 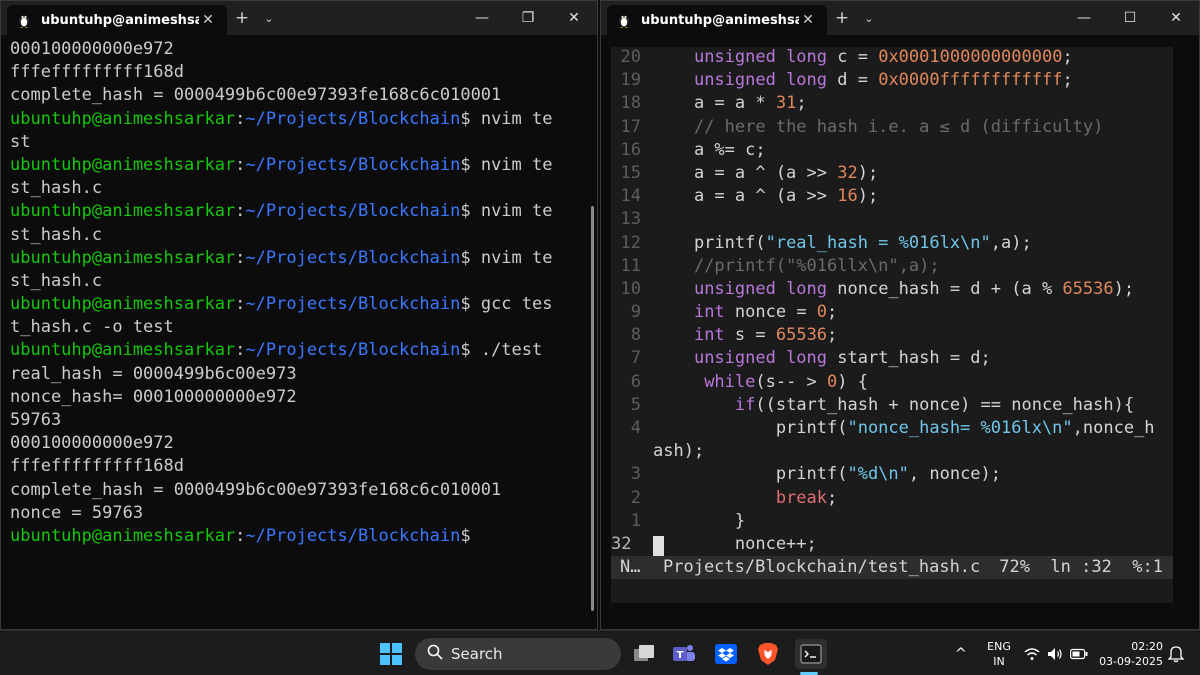 What do you see at coordinates (1176, 653) in the screenshot?
I see `notification-bell-icon` at bounding box center [1176, 653].